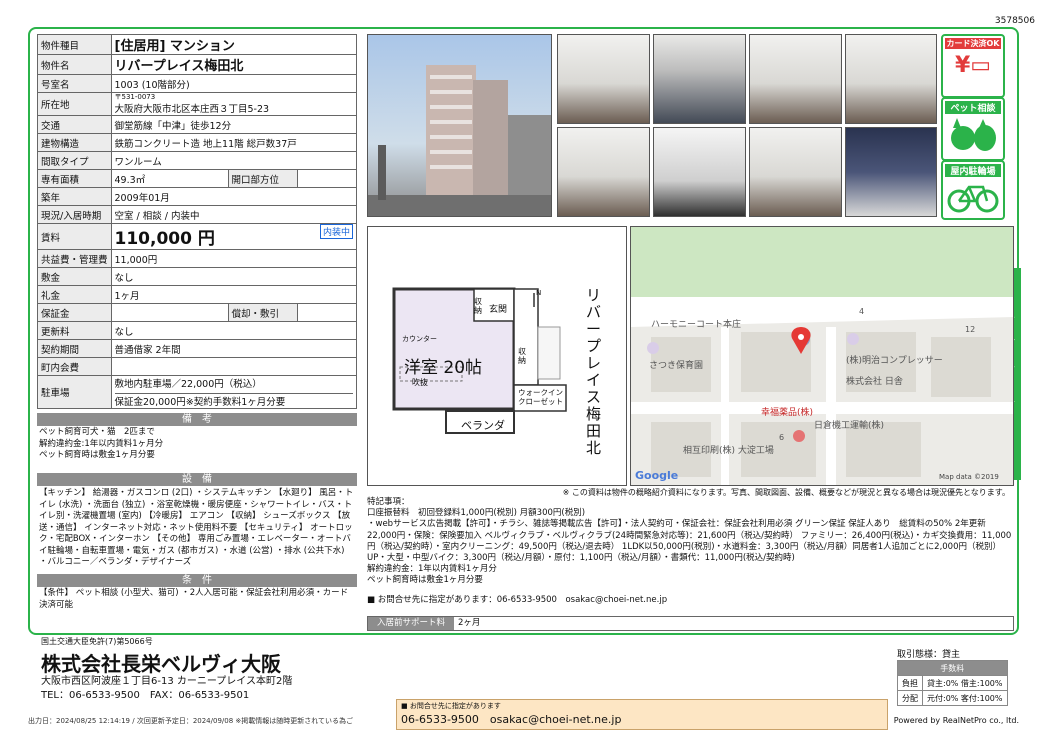  What do you see at coordinates (74, 44) in the screenshot?
I see `spec-label: 物件種目` at bounding box center [74, 44].